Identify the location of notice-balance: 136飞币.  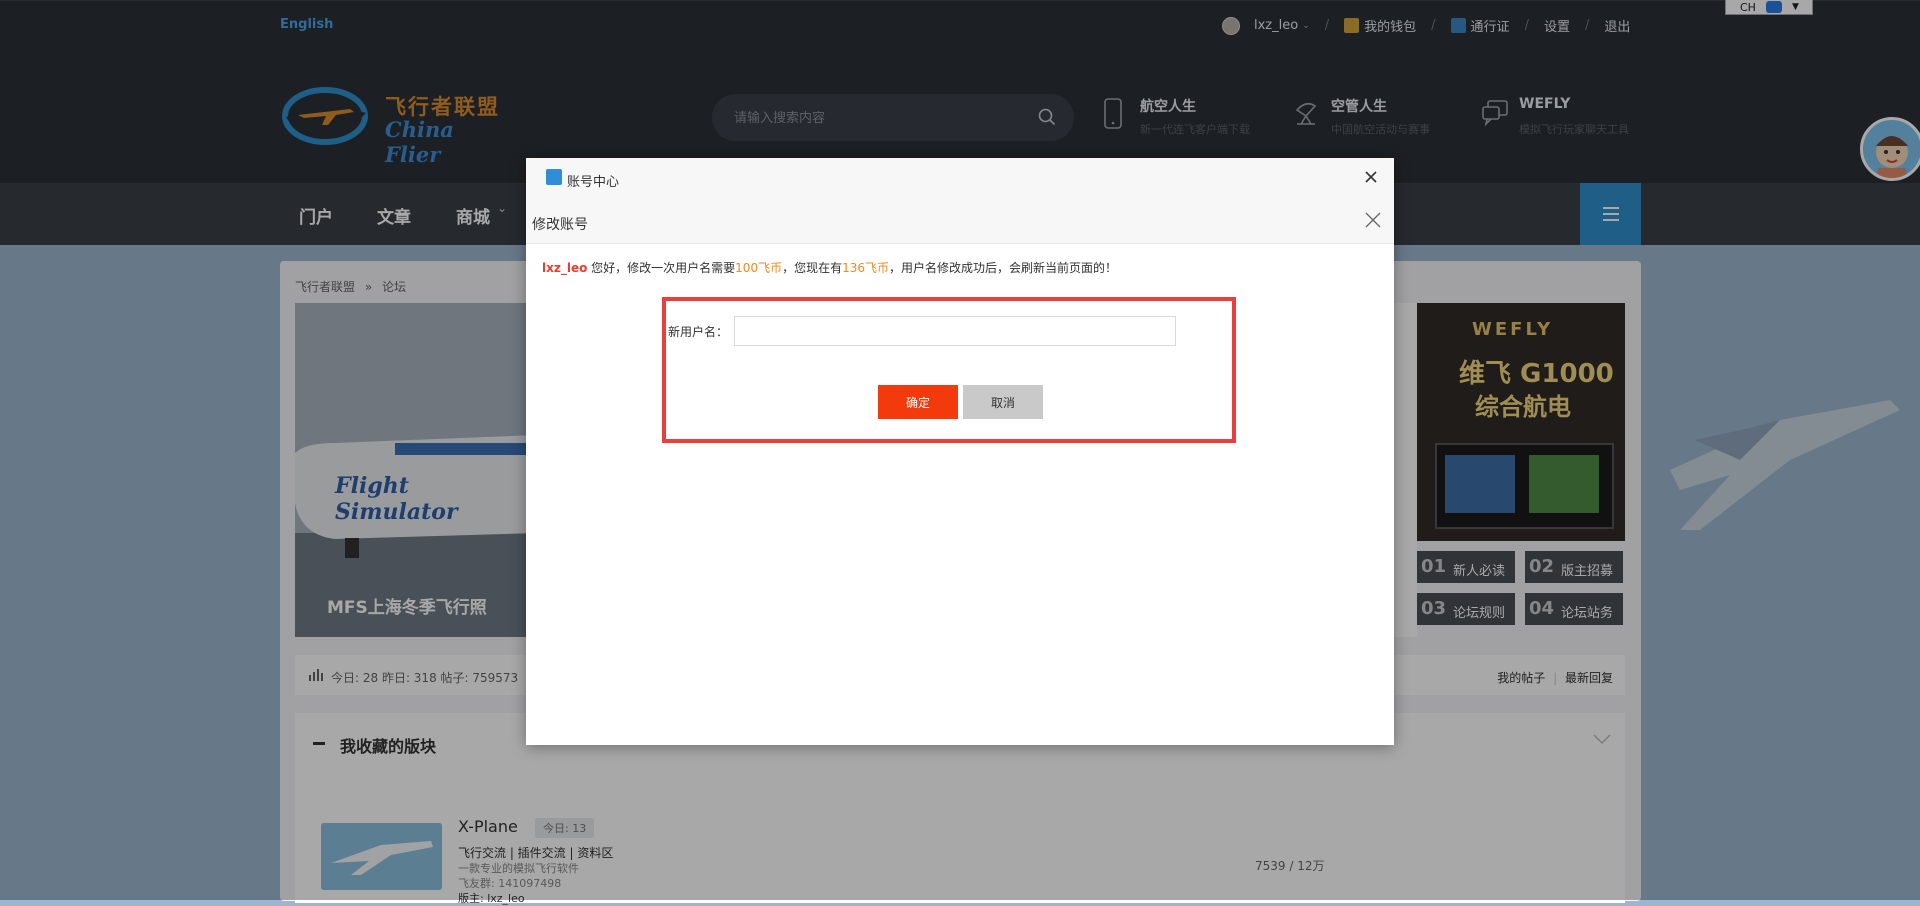
(865, 268).